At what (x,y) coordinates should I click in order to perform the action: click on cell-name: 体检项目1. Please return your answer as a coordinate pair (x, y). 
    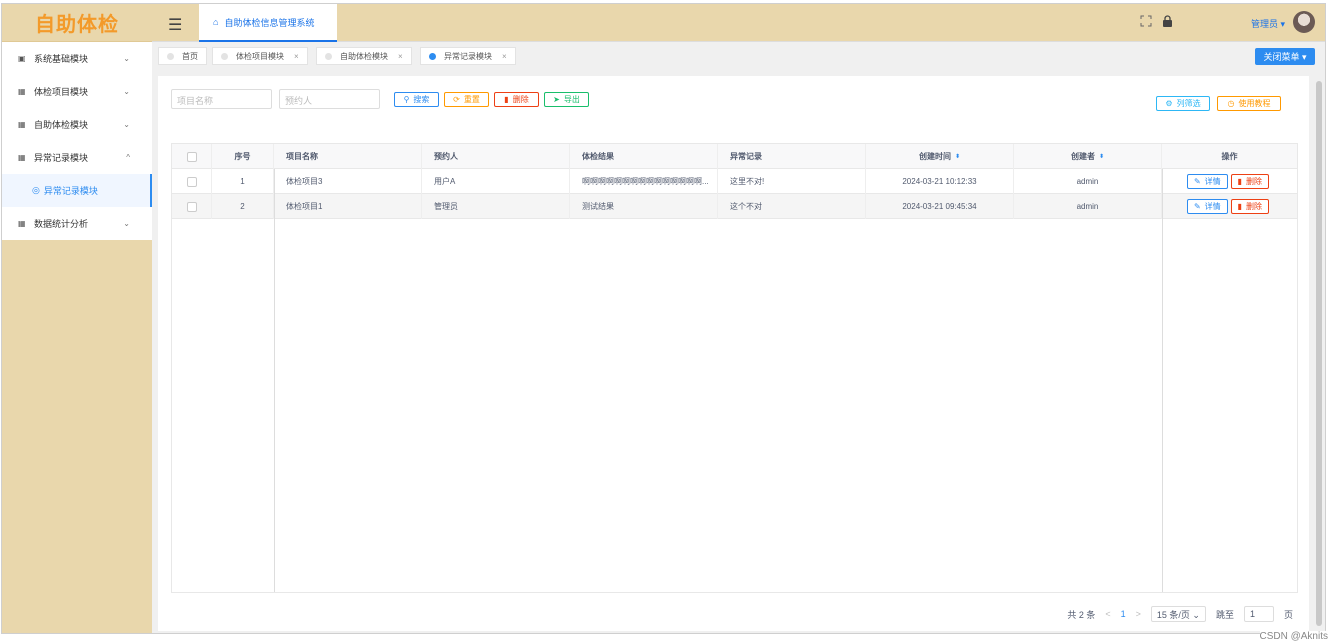
    Looking at the image, I should click on (348, 206).